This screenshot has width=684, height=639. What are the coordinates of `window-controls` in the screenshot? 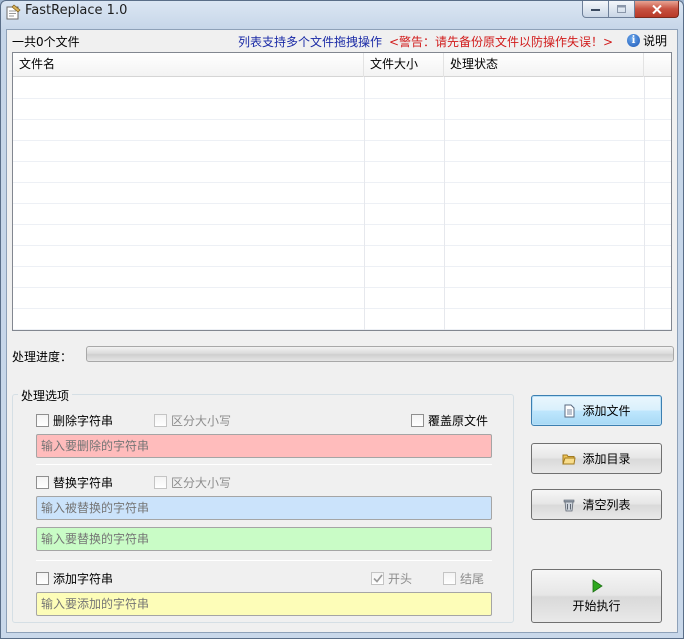 It's located at (630, 9).